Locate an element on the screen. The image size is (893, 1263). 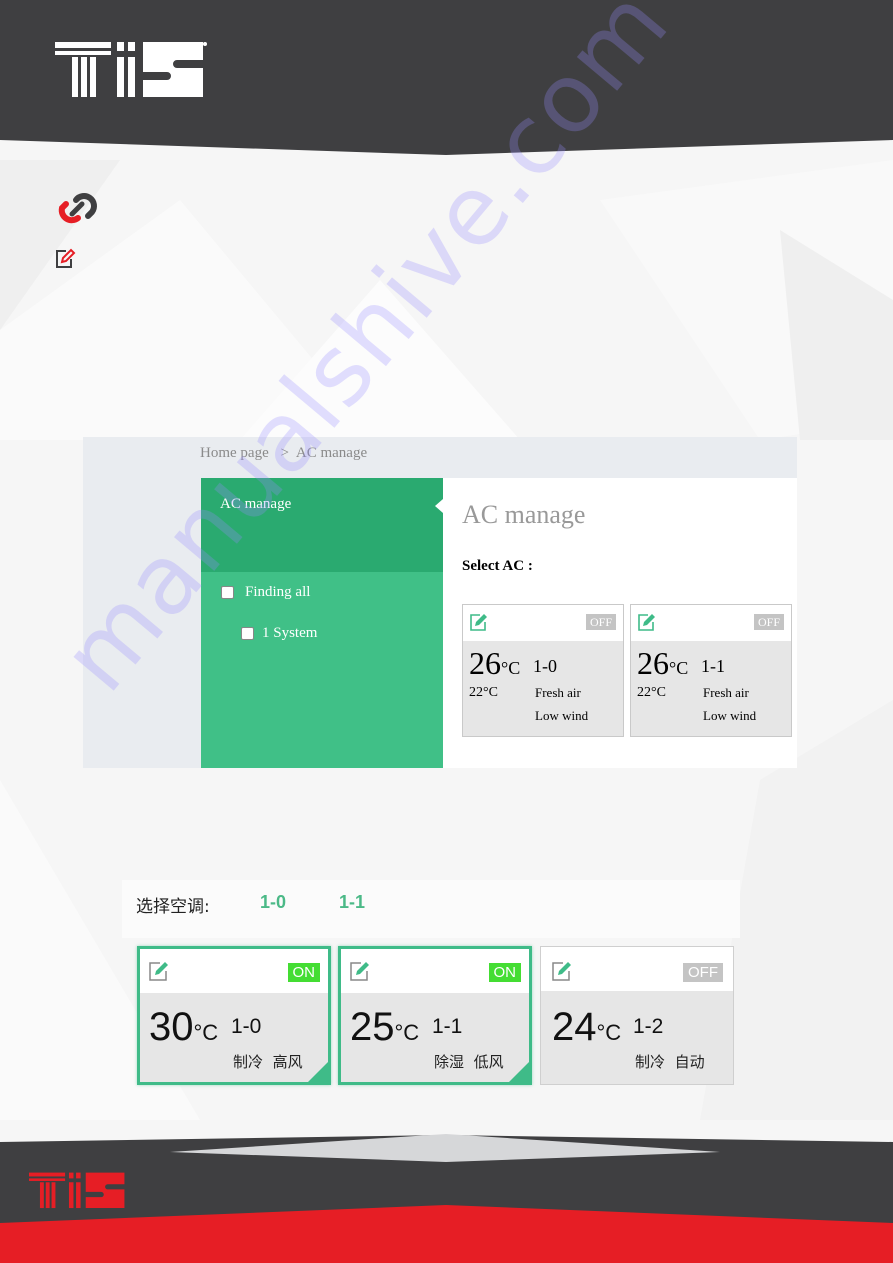
sidebar-header: AC manage is located at coordinates (322, 525).